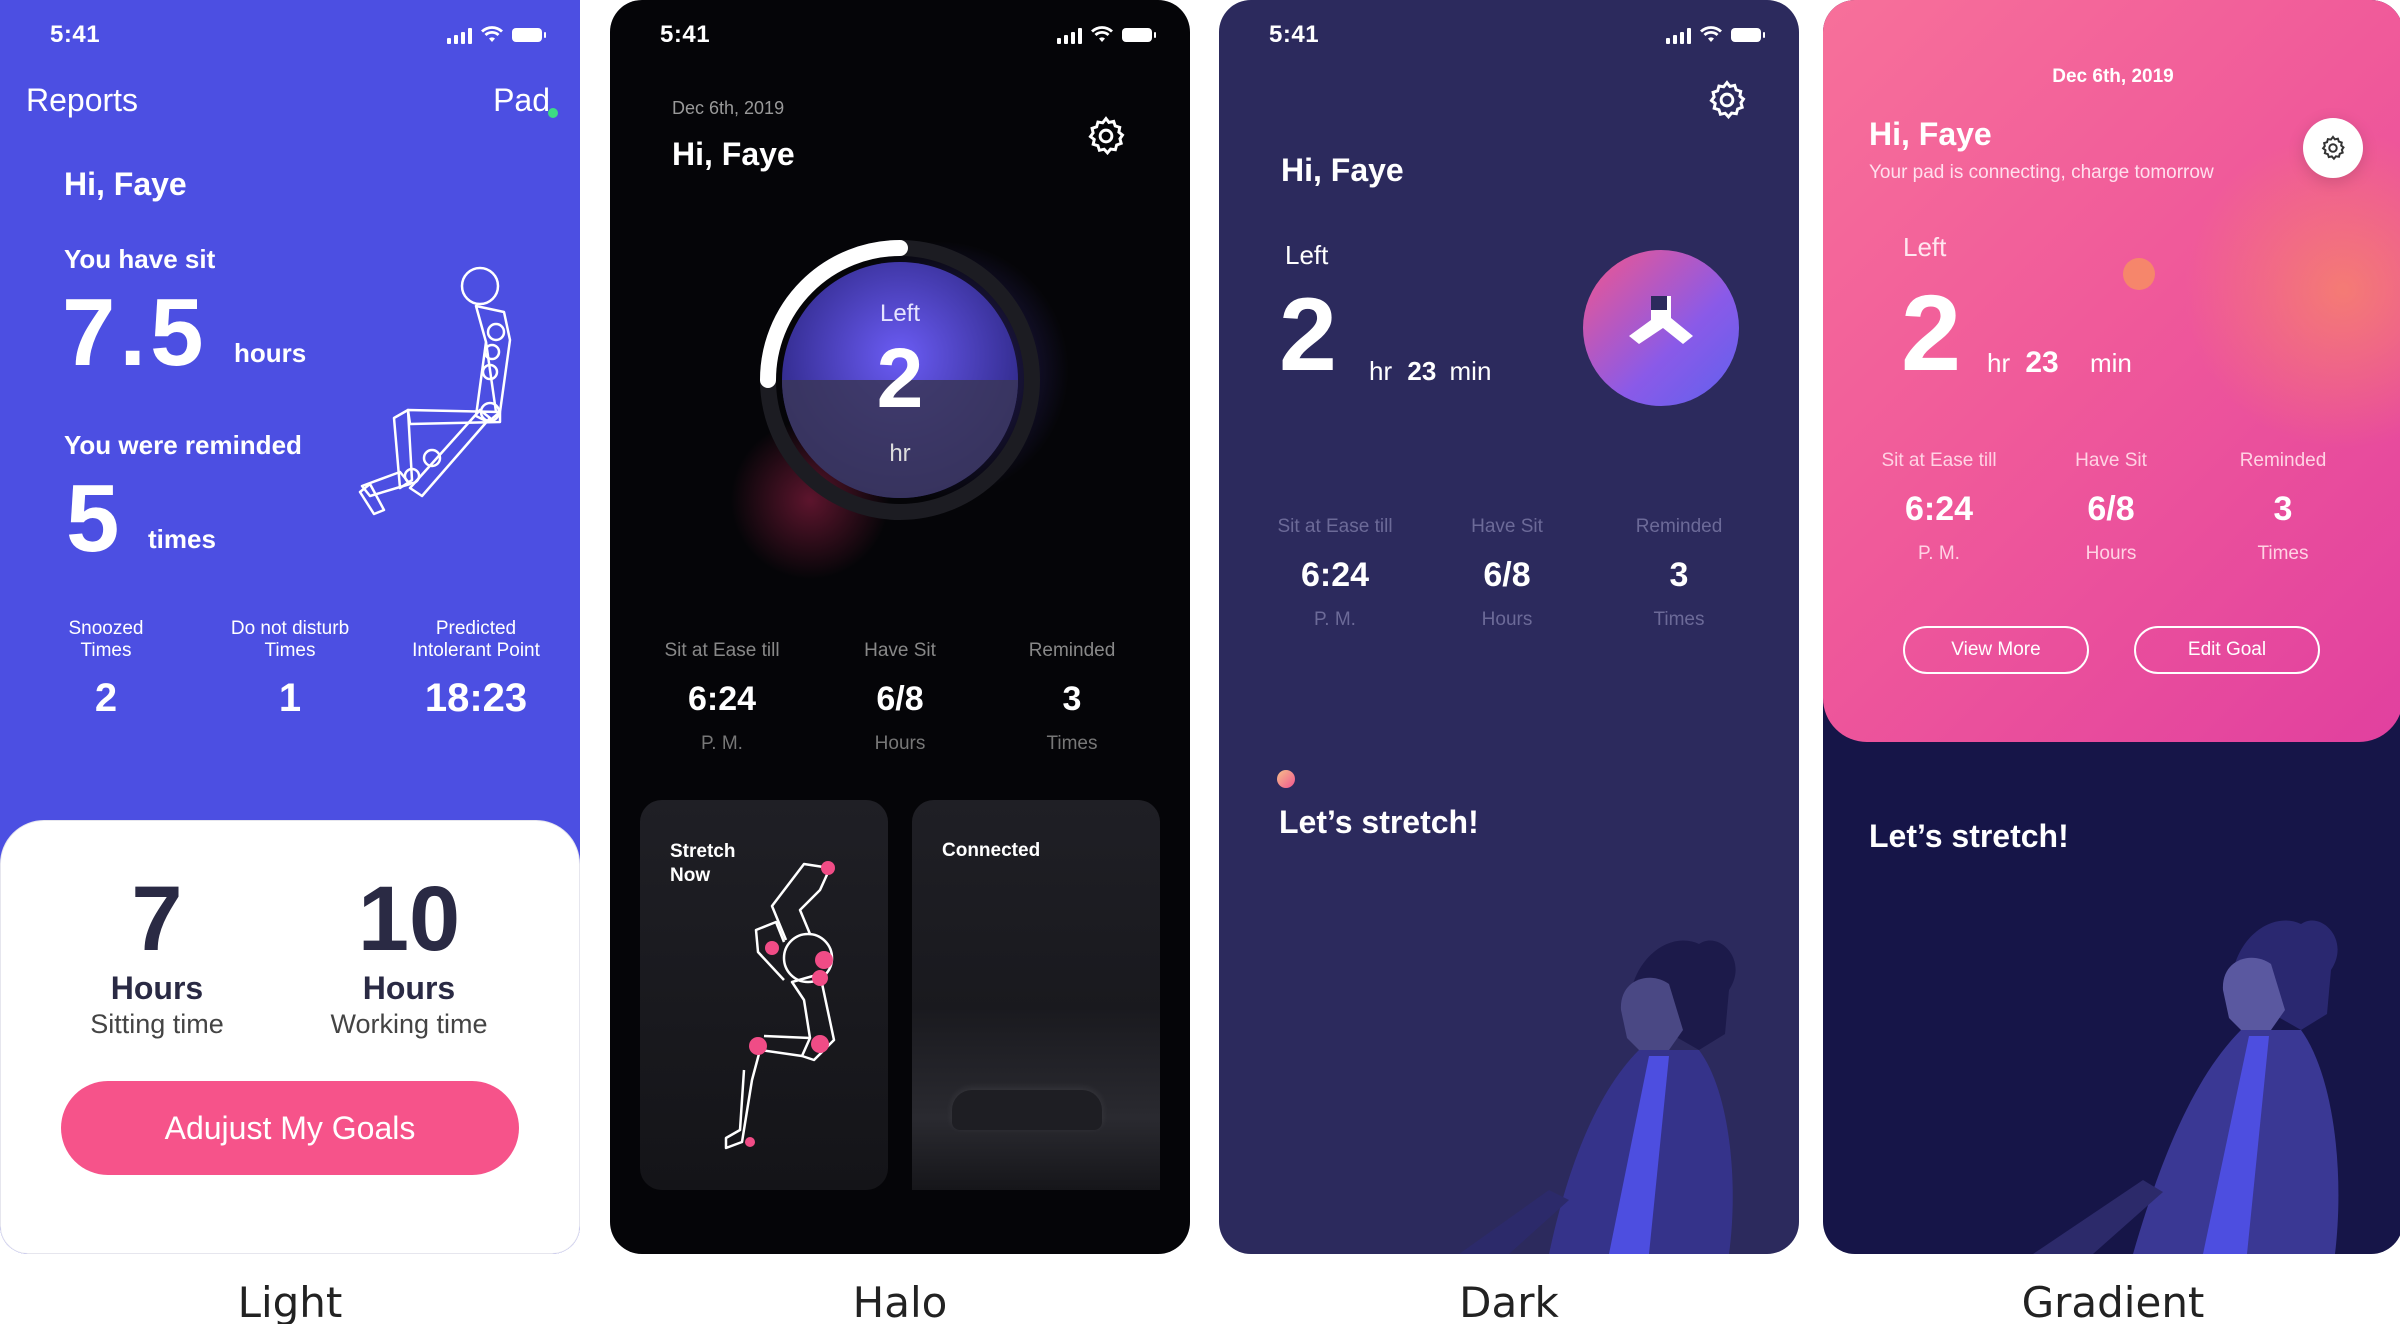  Describe the element at coordinates (157, 919) in the screenshot. I see `sitting-value: 7` at that location.